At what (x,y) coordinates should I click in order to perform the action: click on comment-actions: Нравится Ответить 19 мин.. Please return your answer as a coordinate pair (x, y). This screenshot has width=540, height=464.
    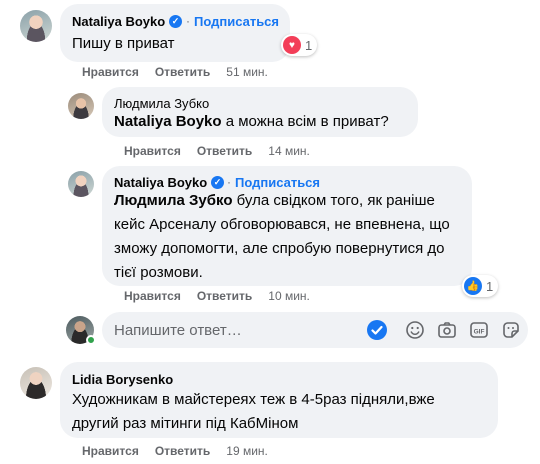
    Looking at the image, I should click on (183, 451).